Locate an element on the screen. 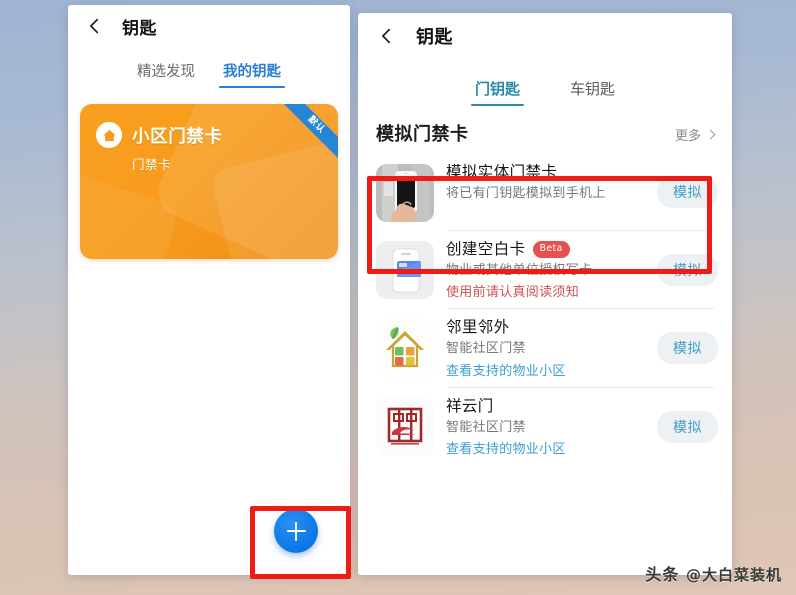 Image resolution: width=796 pixels, height=595 pixels. right-page-title: 钥匙 is located at coordinates (434, 37).